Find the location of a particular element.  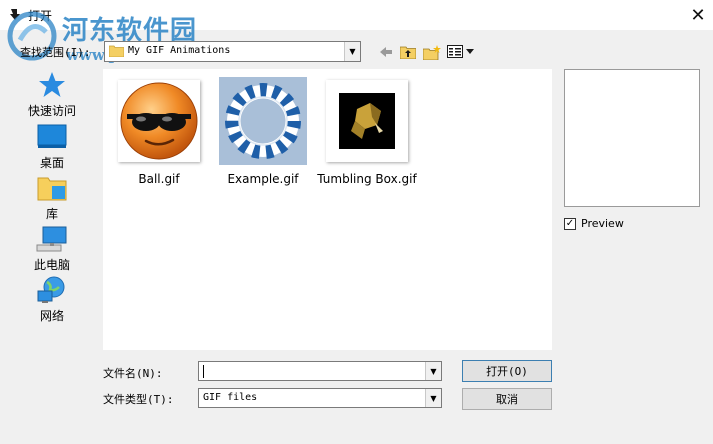

preview-checkbox: ✓ is located at coordinates (570, 224).